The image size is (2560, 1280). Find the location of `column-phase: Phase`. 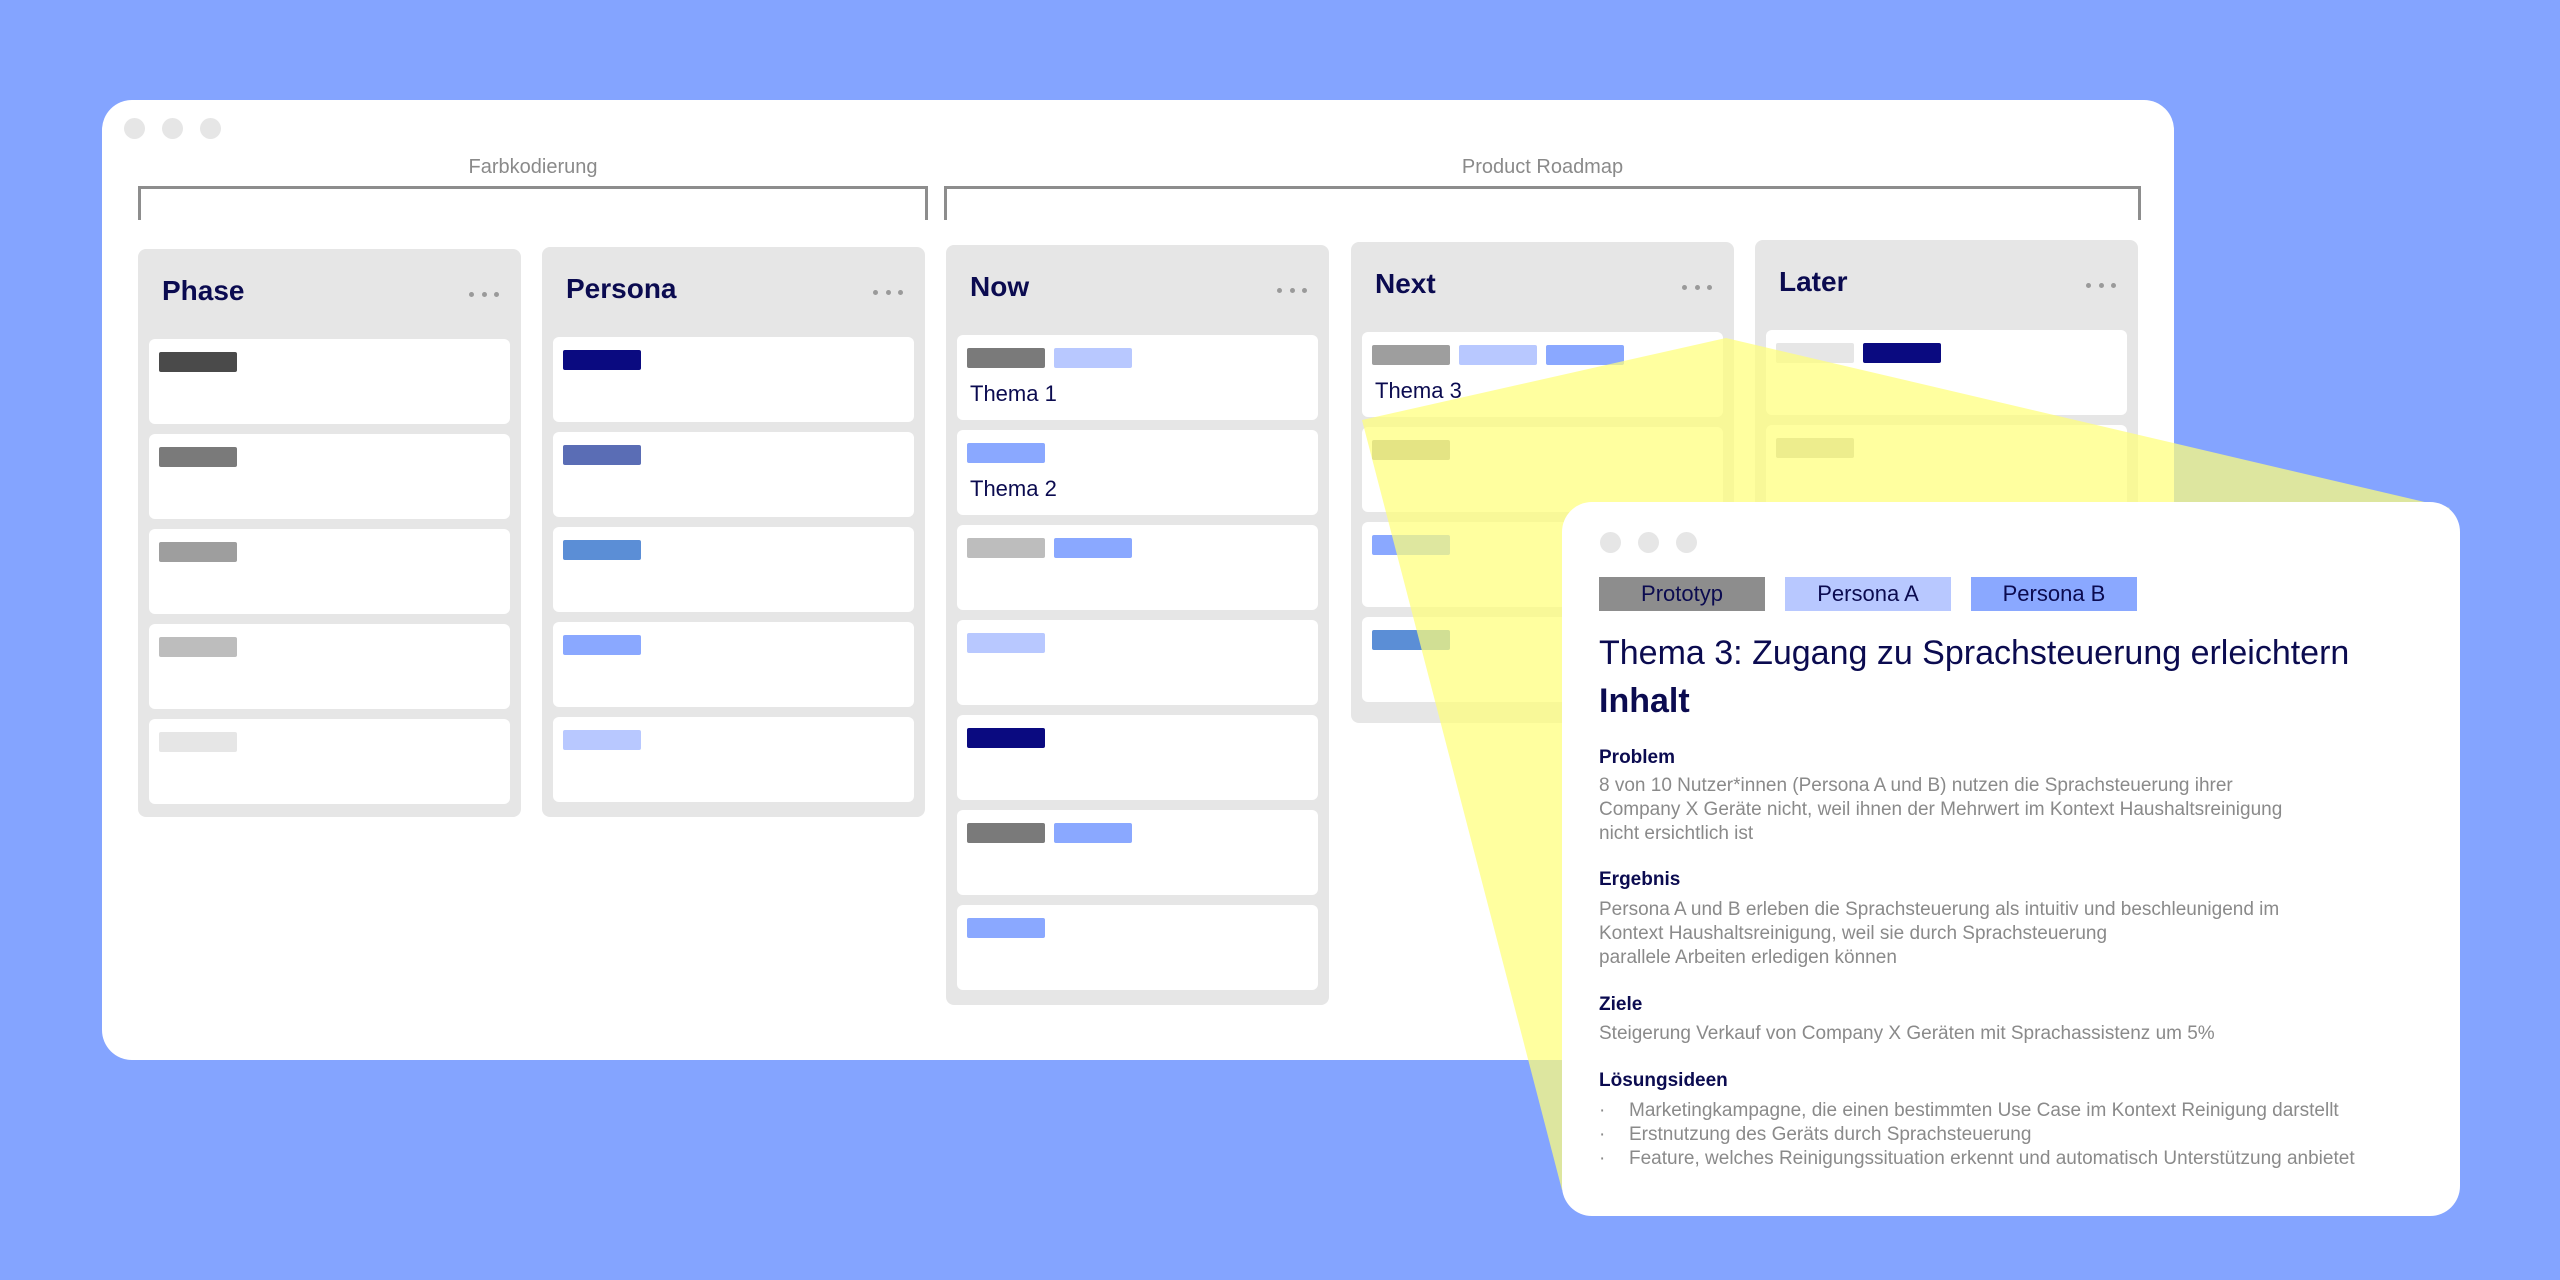

column-phase: Phase is located at coordinates (329, 533).